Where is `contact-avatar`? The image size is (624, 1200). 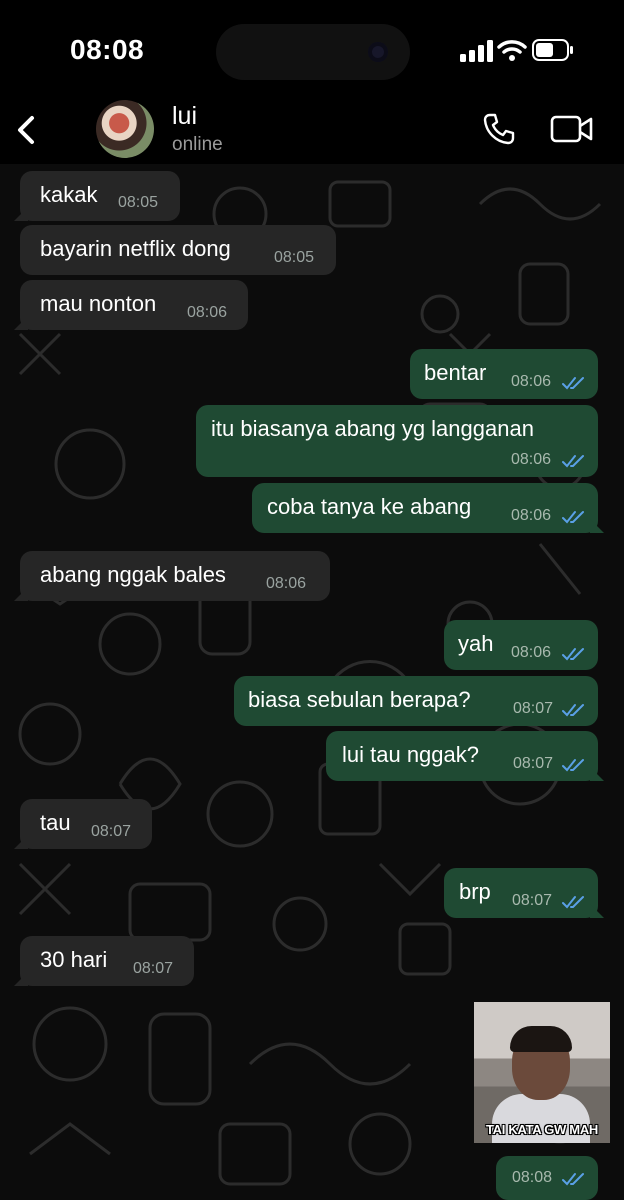
contact-avatar is located at coordinates (125, 129).